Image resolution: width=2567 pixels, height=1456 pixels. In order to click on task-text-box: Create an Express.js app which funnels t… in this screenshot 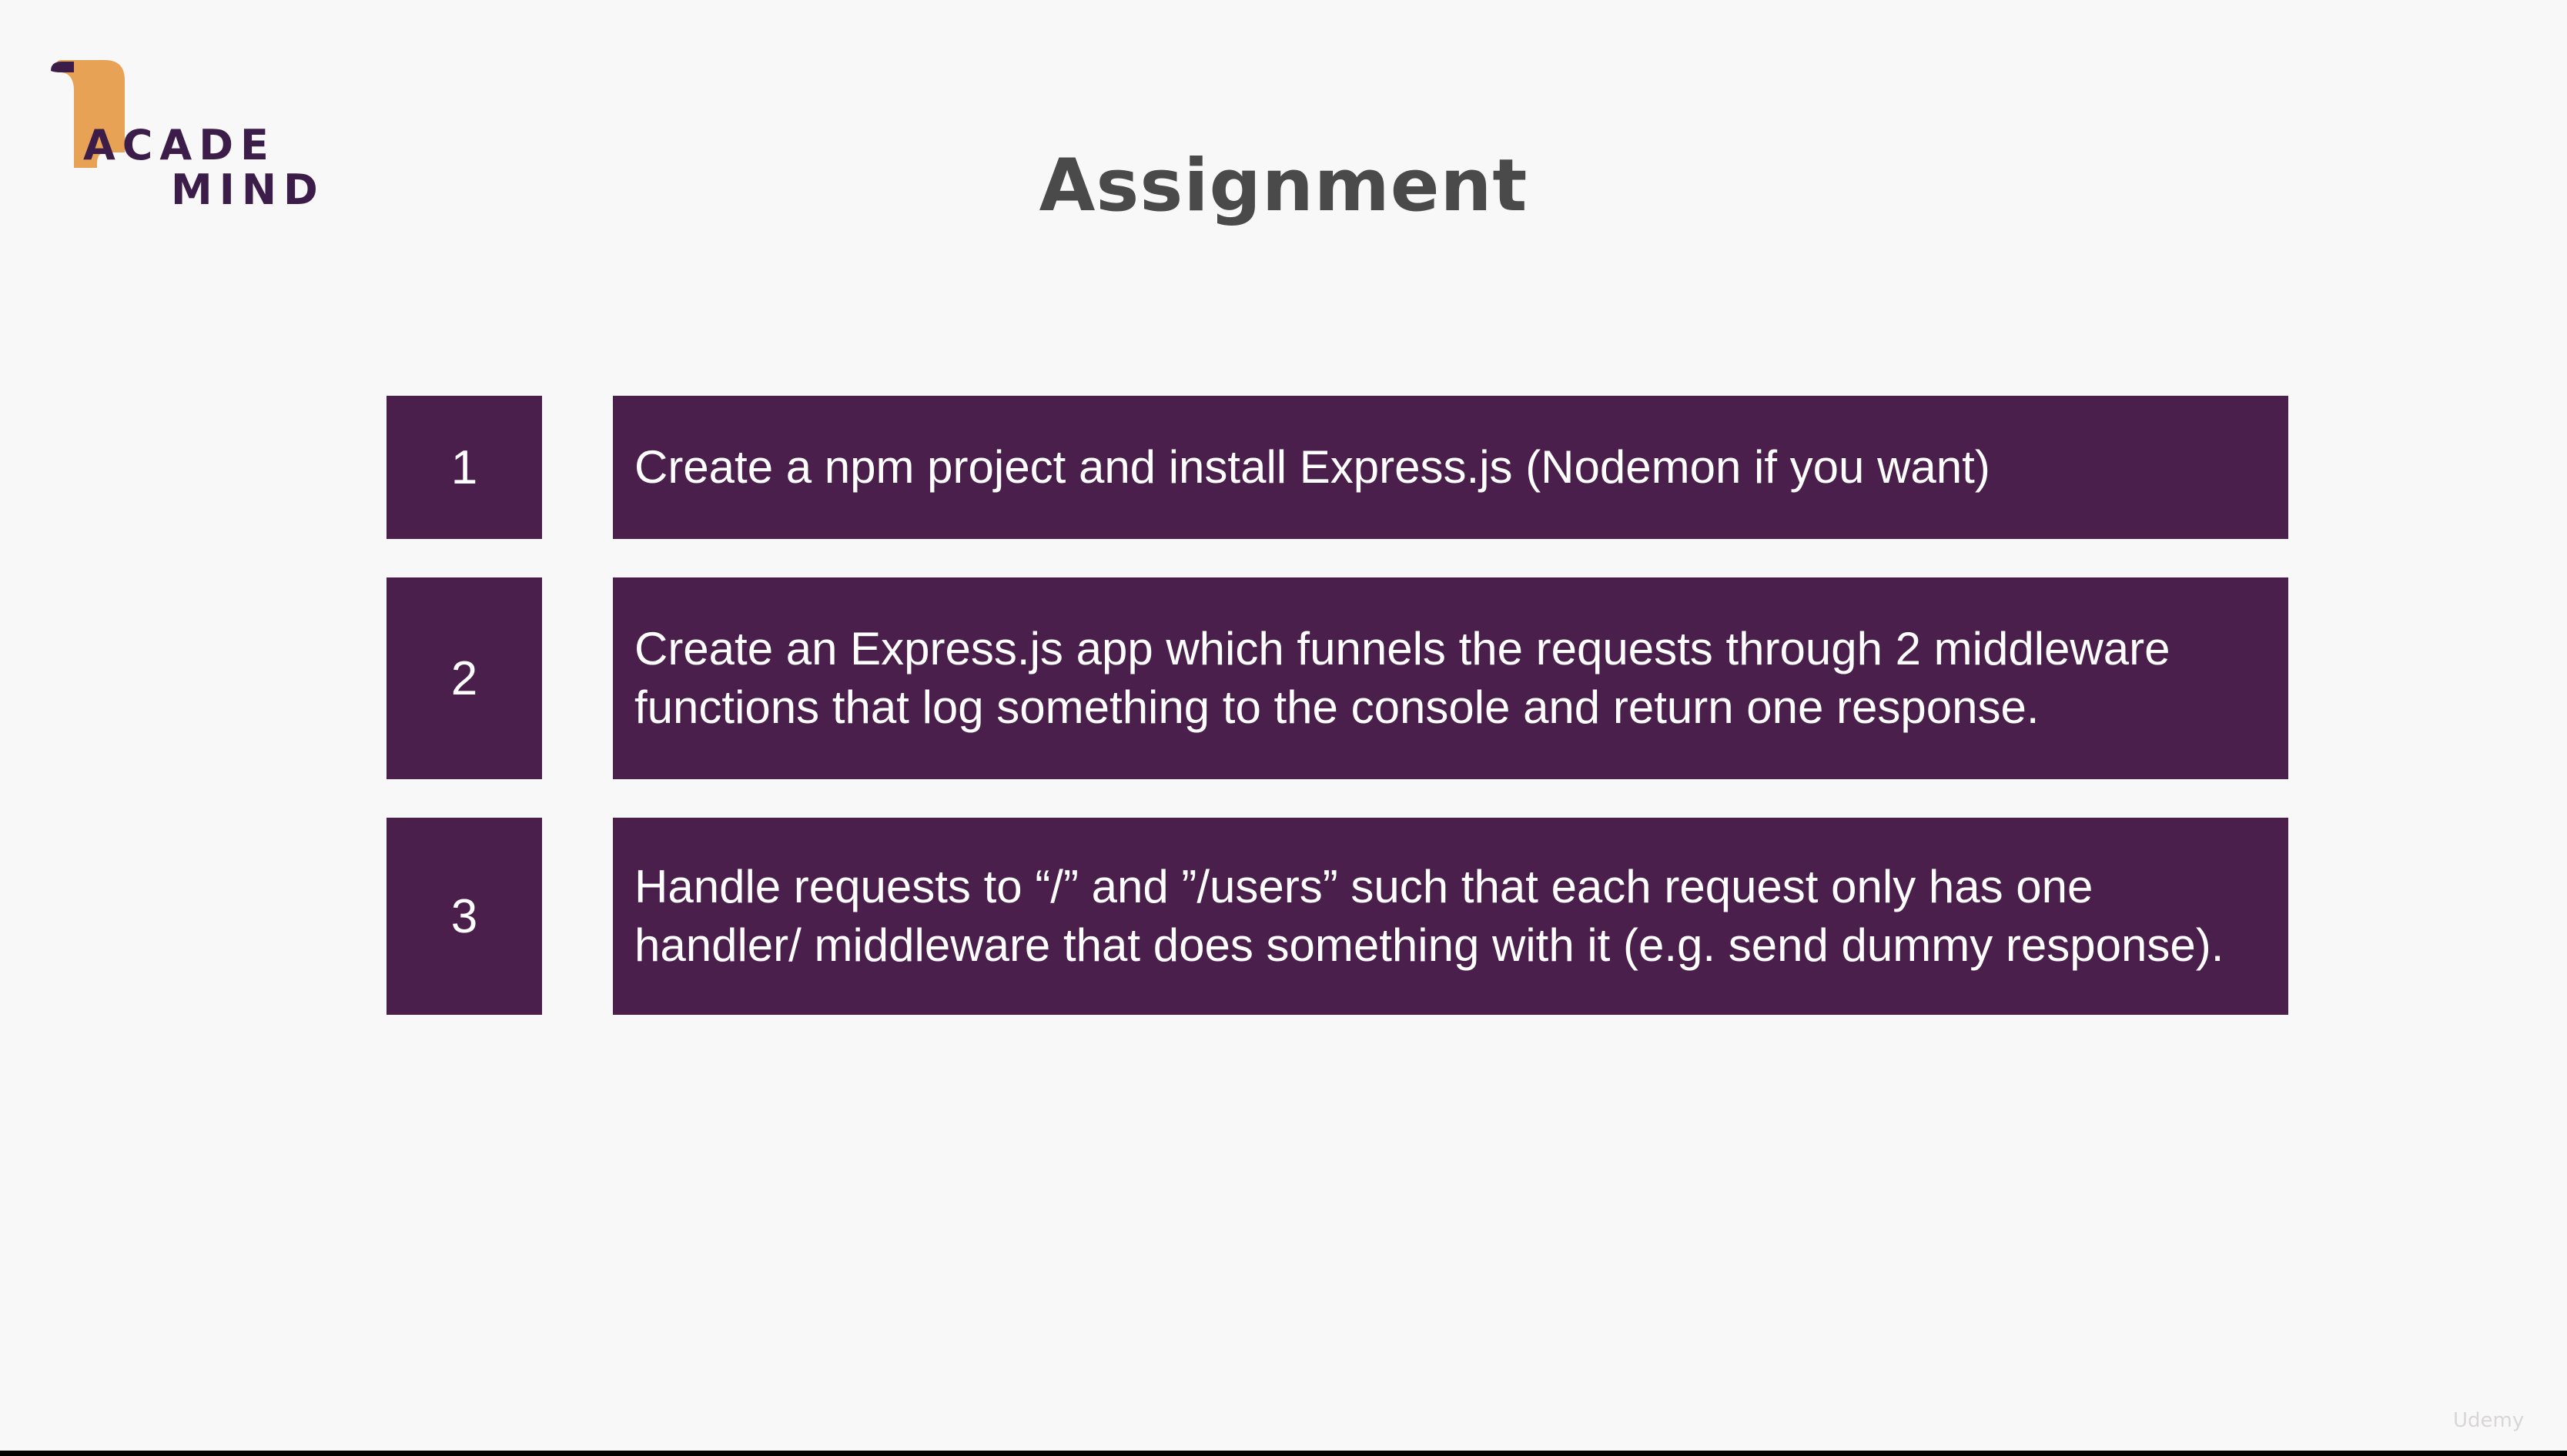, I will do `click(1450, 678)`.